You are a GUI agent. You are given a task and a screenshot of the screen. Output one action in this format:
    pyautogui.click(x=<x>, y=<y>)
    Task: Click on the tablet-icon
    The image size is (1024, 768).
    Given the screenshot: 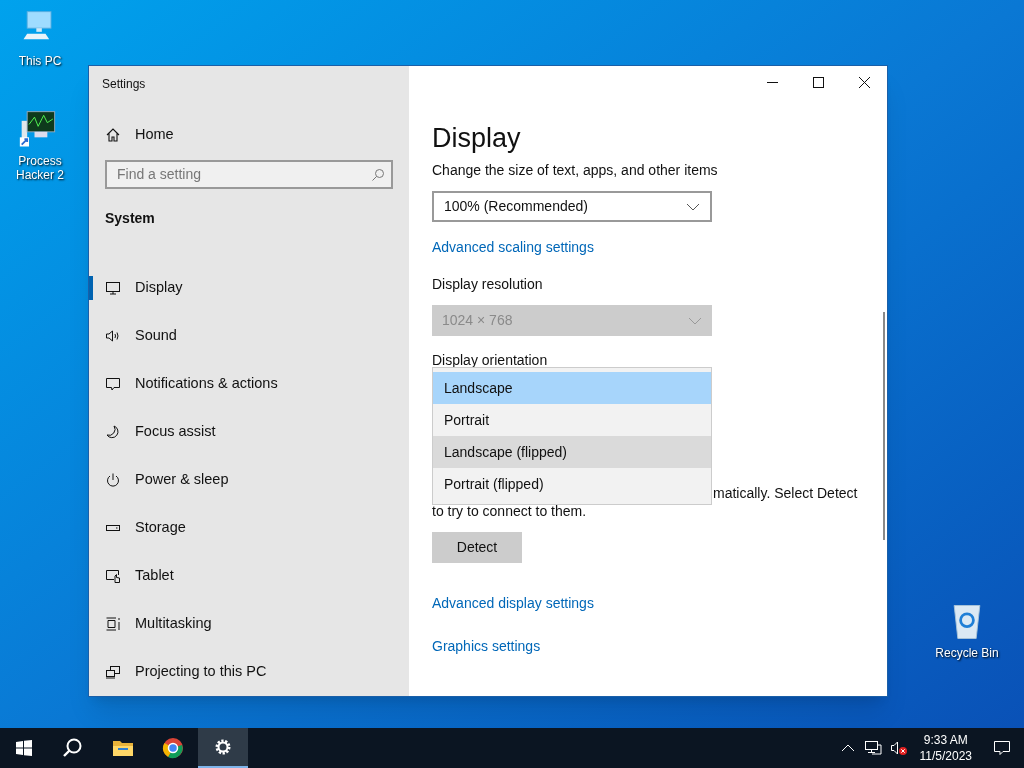 What is the action you would take?
    pyautogui.click(x=113, y=576)
    